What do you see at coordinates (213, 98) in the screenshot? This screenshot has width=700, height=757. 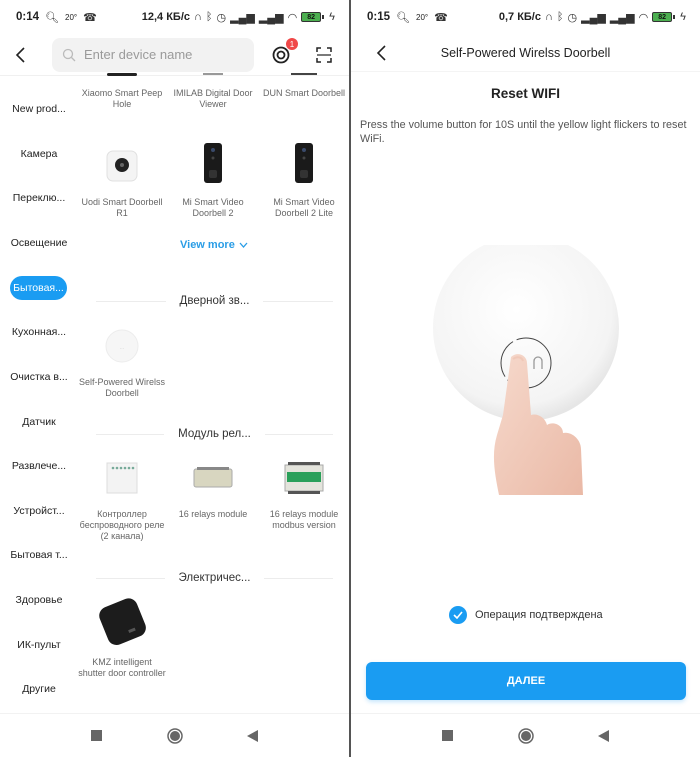 I see `device-name: IMILAB Digital Door Viewer` at bounding box center [213, 98].